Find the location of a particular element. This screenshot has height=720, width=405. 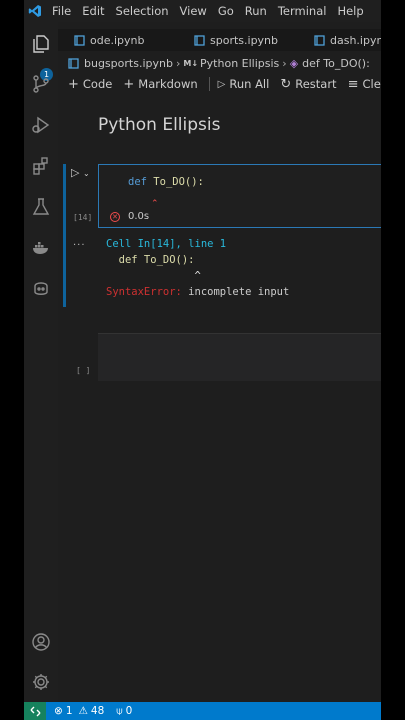

warning-icon: ⚠ is located at coordinates (83, 711).